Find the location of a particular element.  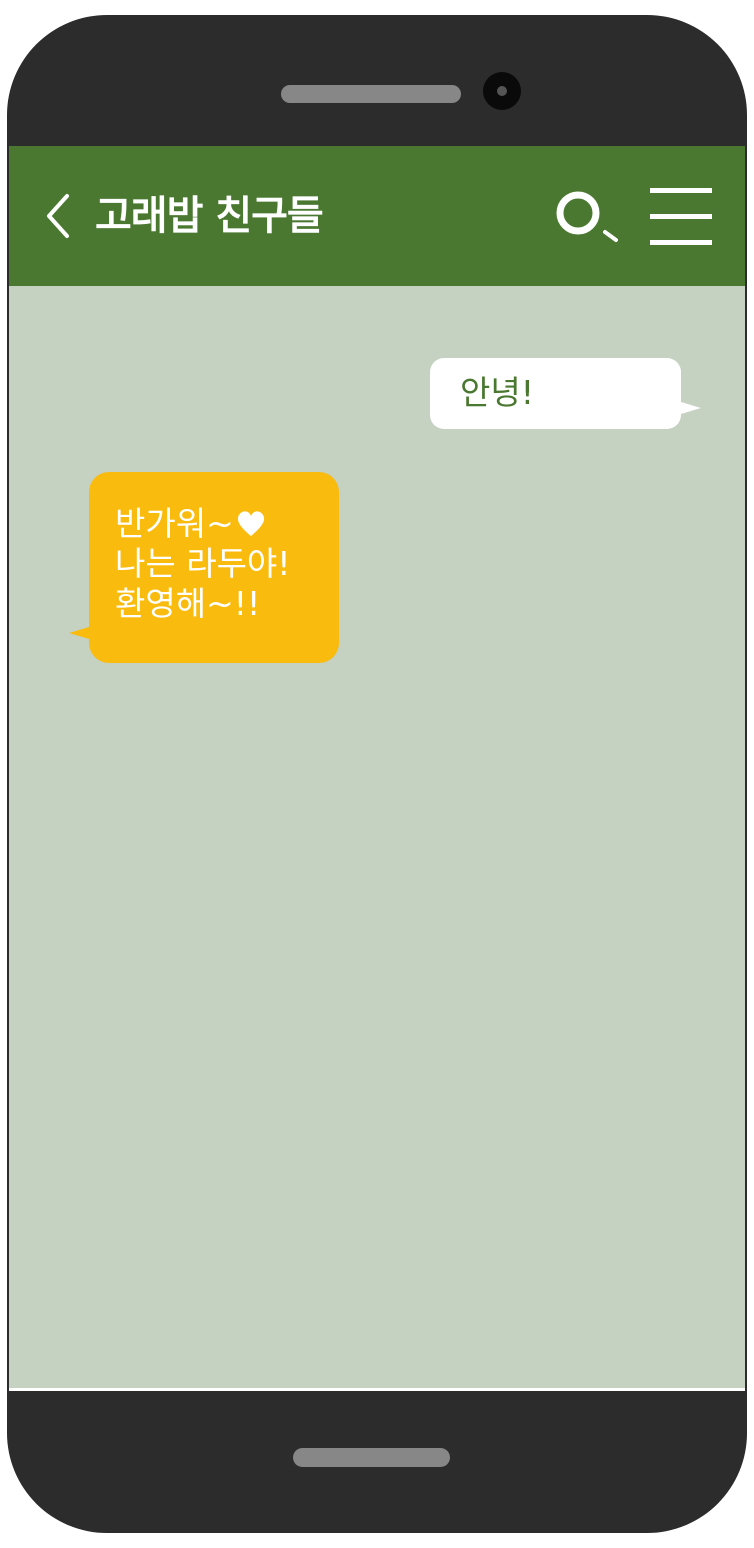

phone-speaker is located at coordinates (371, 94).